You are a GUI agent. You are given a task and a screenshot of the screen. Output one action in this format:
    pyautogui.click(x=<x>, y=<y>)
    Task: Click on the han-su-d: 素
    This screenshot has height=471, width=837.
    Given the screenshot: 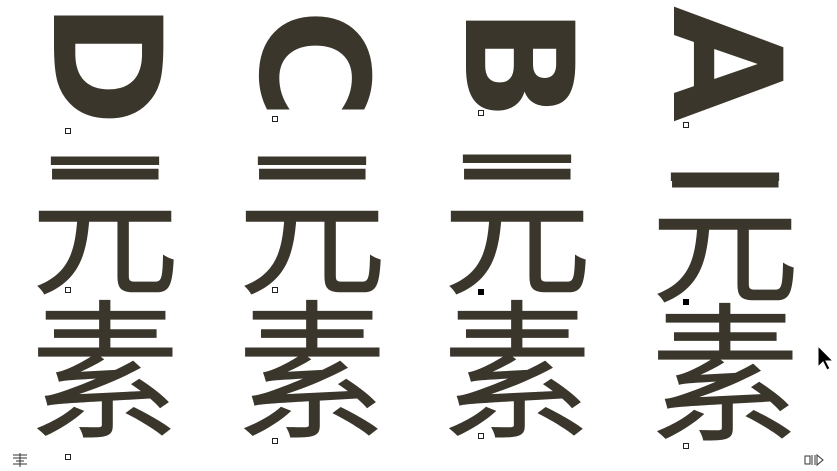 What is the action you would take?
    pyautogui.click(x=105, y=375)
    